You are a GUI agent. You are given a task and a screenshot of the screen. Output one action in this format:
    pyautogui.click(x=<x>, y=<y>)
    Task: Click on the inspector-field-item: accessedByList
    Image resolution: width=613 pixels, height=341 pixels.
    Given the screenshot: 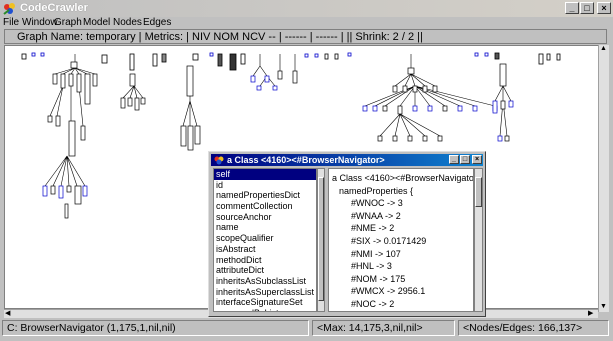 What is the action you would take?
    pyautogui.click(x=265, y=309)
    